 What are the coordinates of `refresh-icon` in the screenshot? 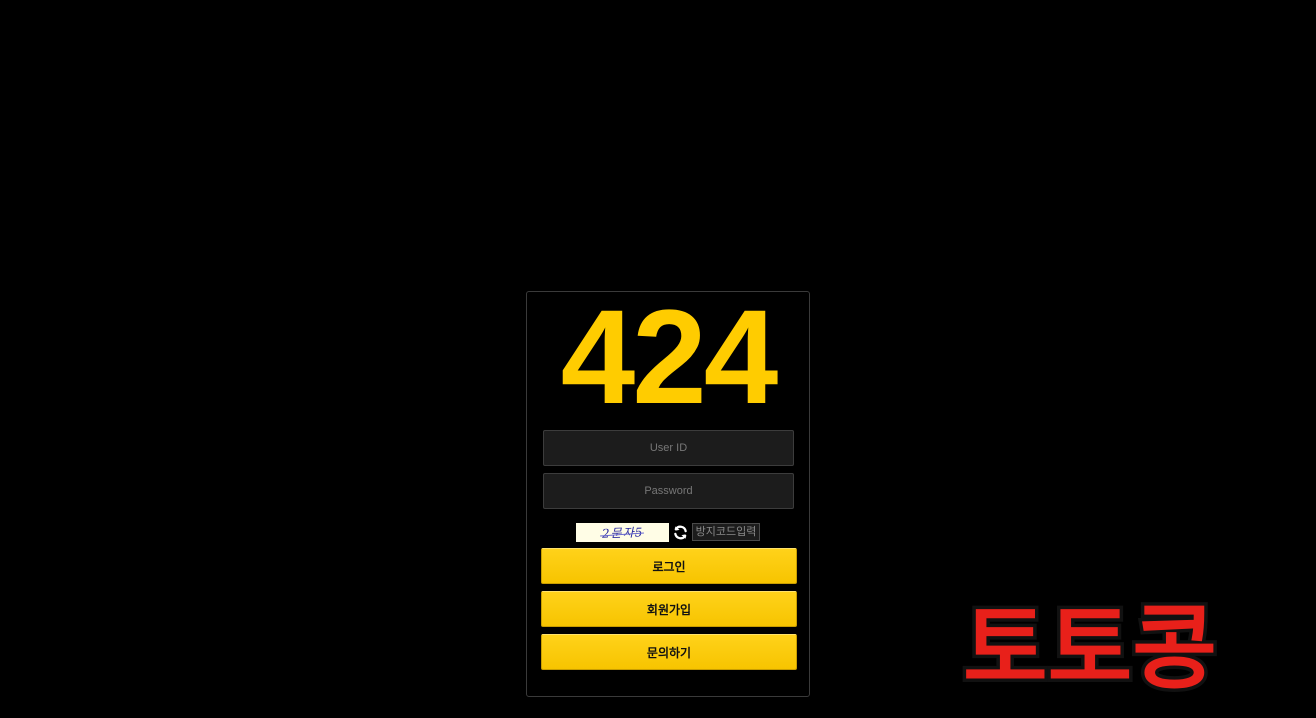 It's located at (680, 532).